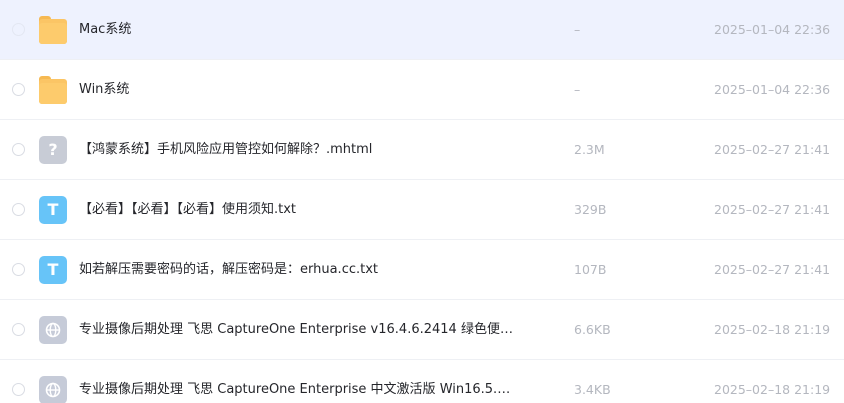 The height and width of the screenshot is (403, 844). I want to click on file-size: 3.4KB, so click(592, 389).